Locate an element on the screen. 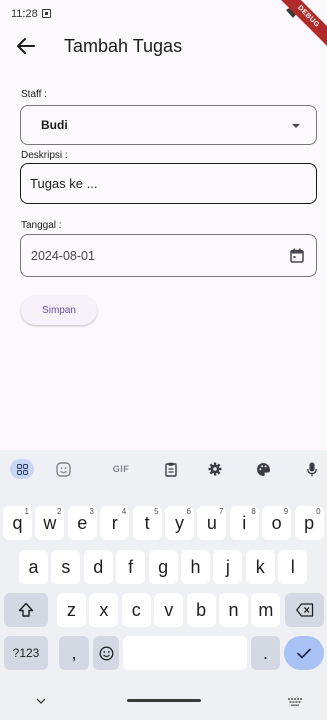 This screenshot has height=720, width=327. arrow-back-icon is located at coordinates (26, 46).